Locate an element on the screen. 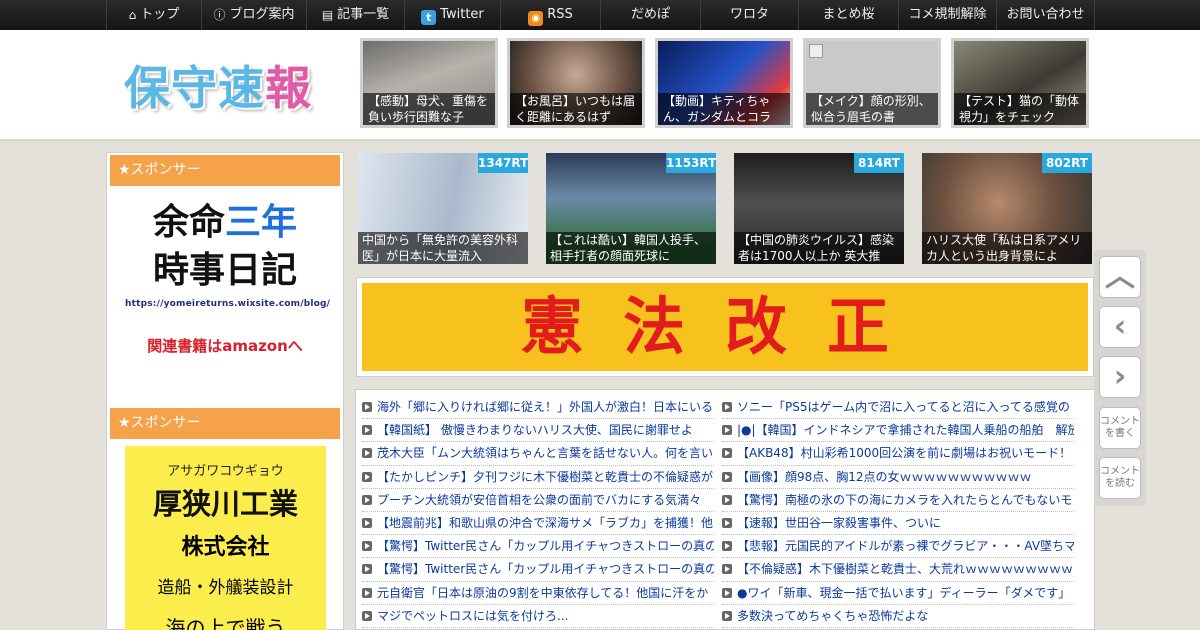 The image size is (1200, 630). list-item: 【悲報】元国民的アイドルが素っ裸でグラビア・・・AV墜ちマ is located at coordinates (898, 547).